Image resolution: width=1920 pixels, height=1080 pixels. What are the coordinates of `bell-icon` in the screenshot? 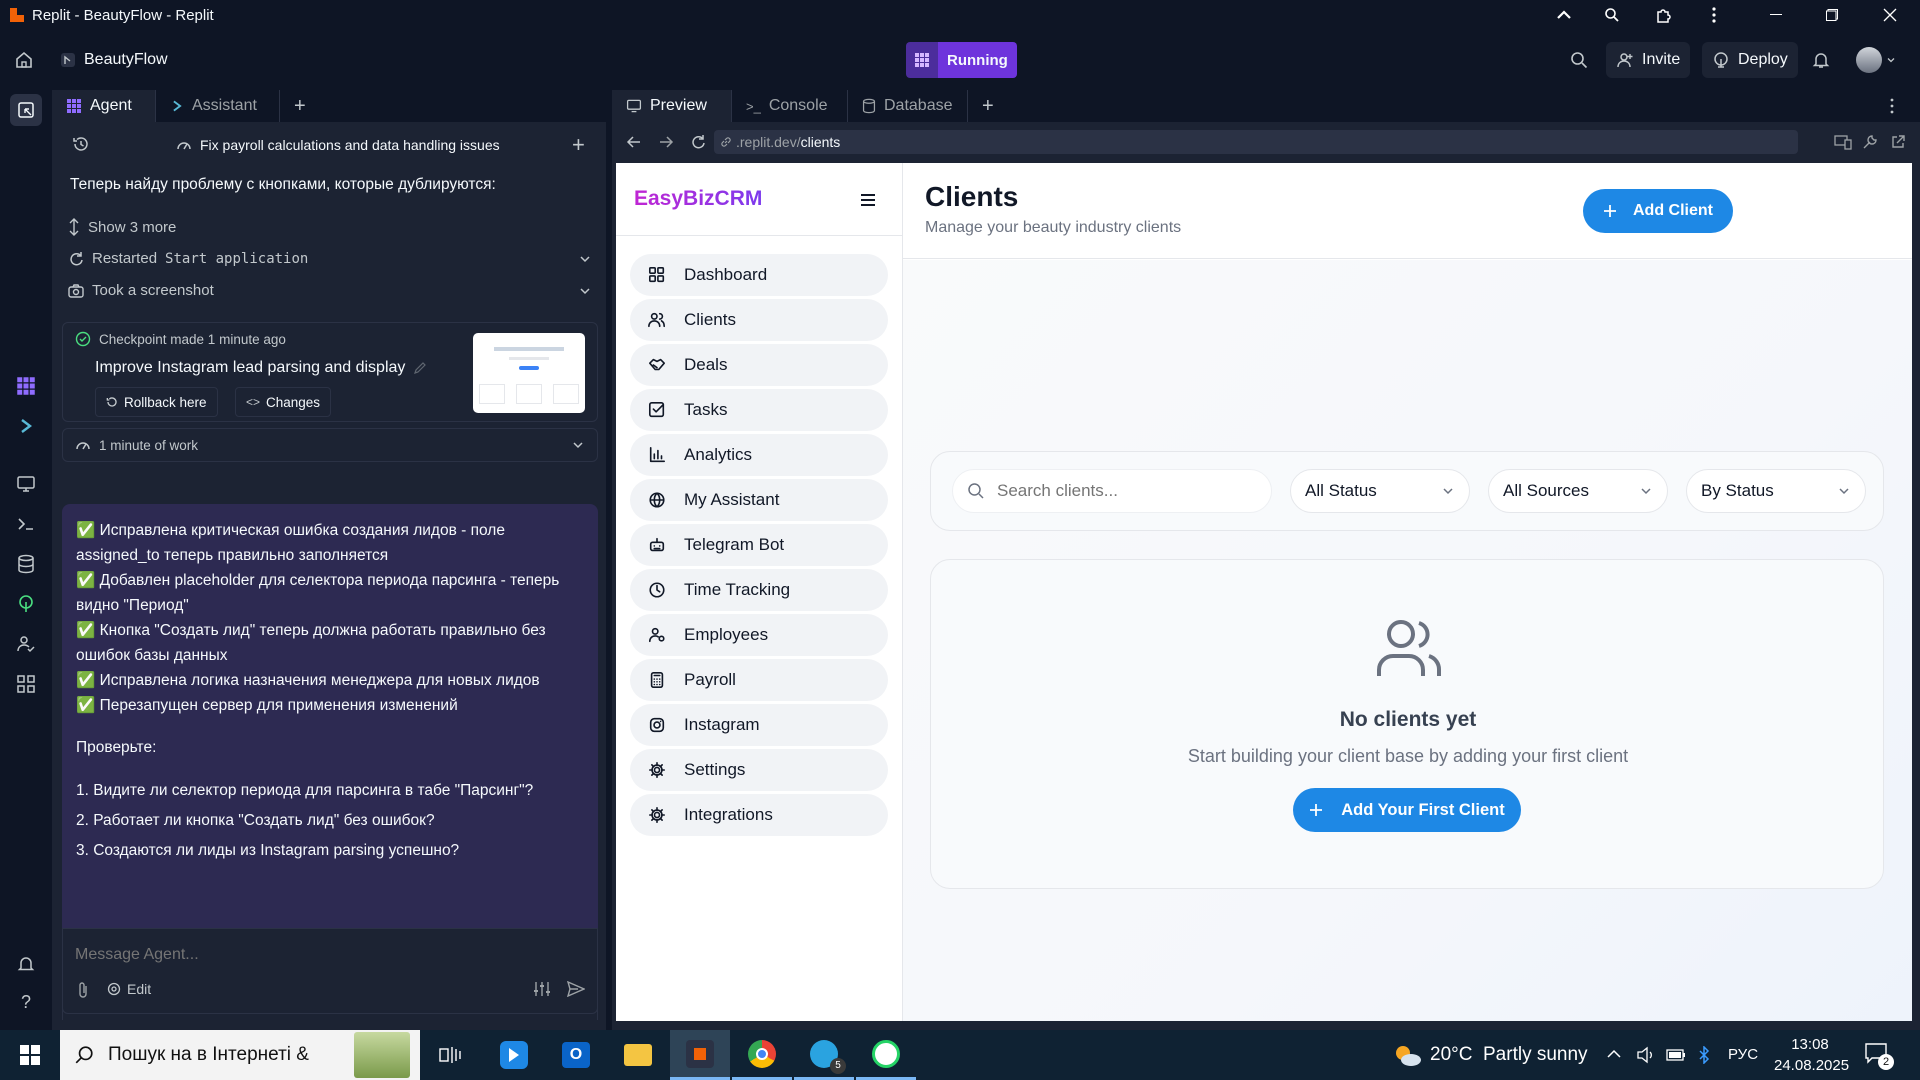 It's located at (1821, 60).